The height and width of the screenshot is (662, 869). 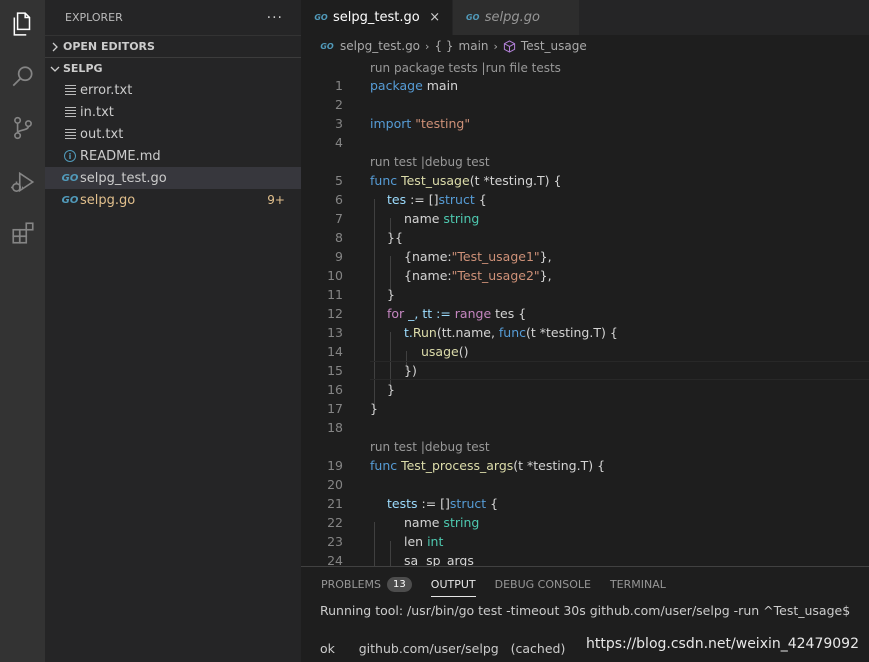 I want to click on codelens-test-process-args: run test |debug test, so click(x=430, y=447).